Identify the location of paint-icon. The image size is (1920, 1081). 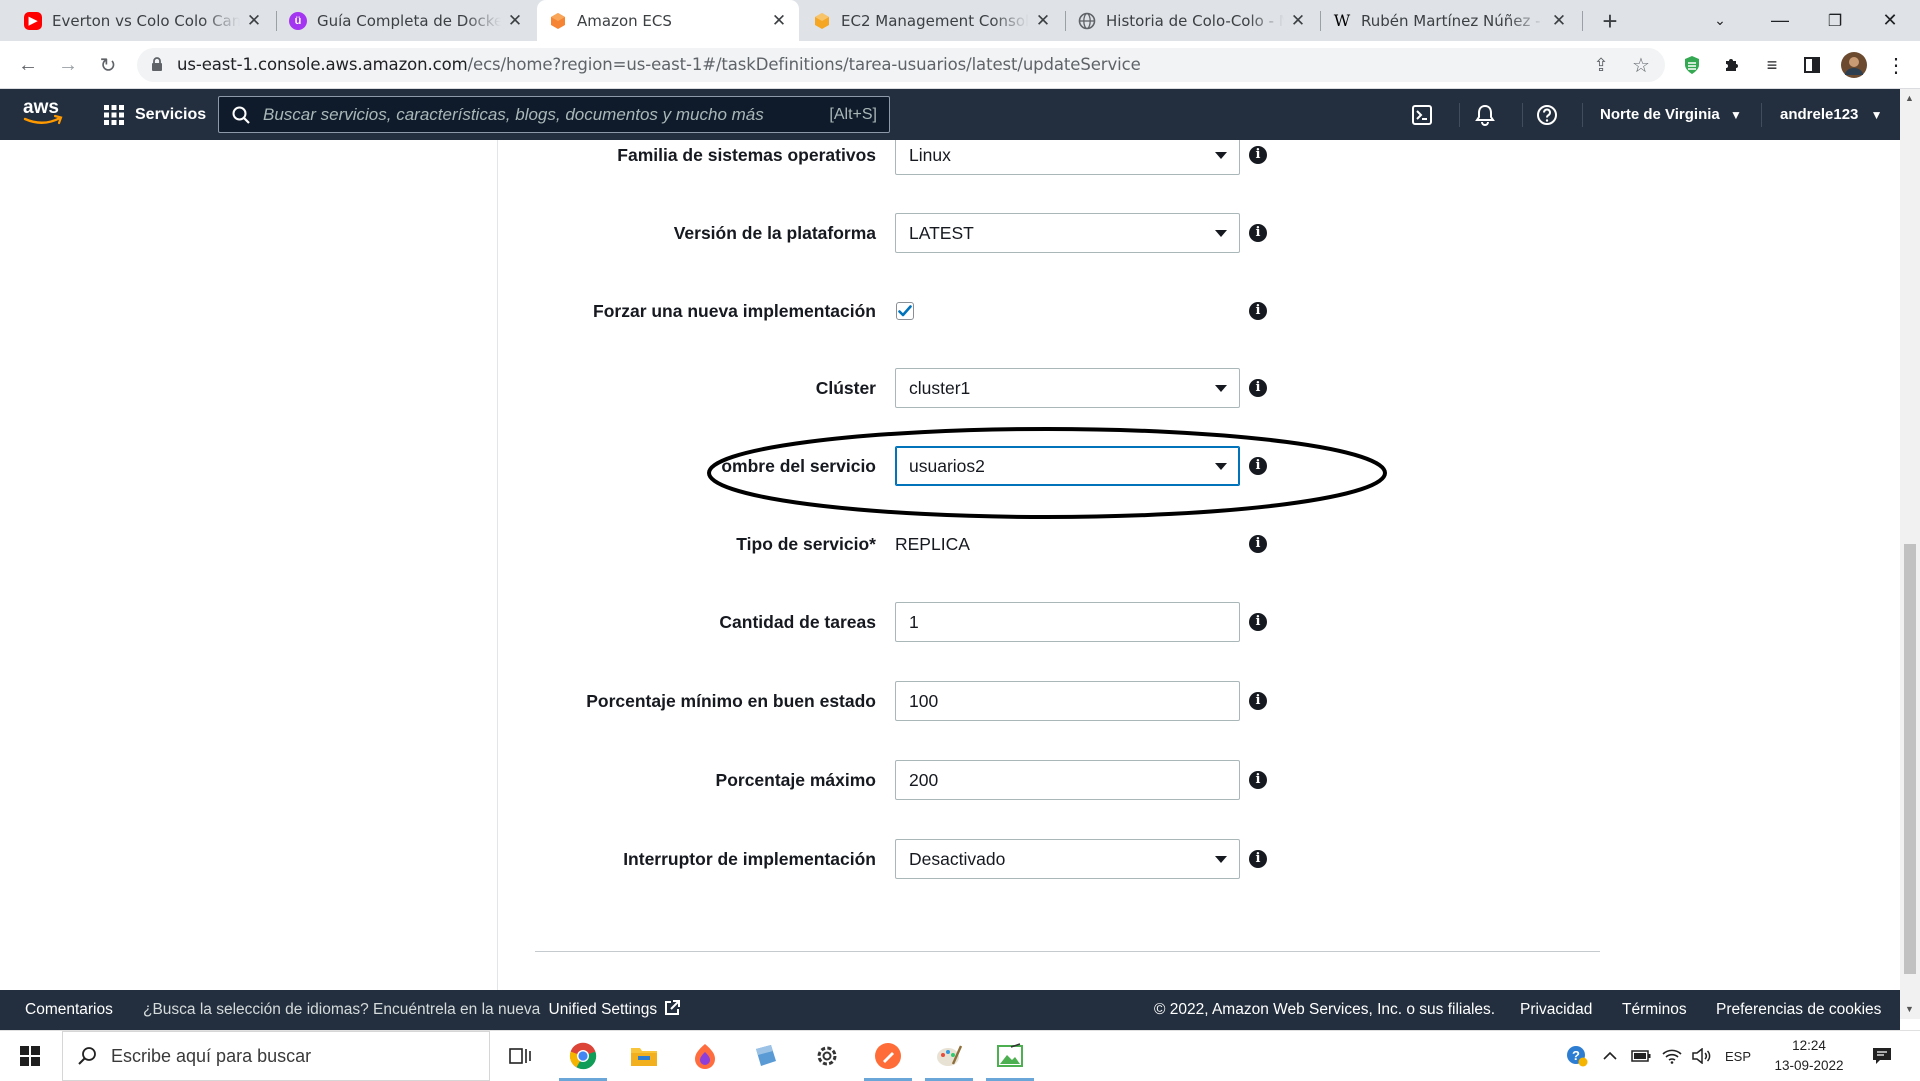
(949, 1056).